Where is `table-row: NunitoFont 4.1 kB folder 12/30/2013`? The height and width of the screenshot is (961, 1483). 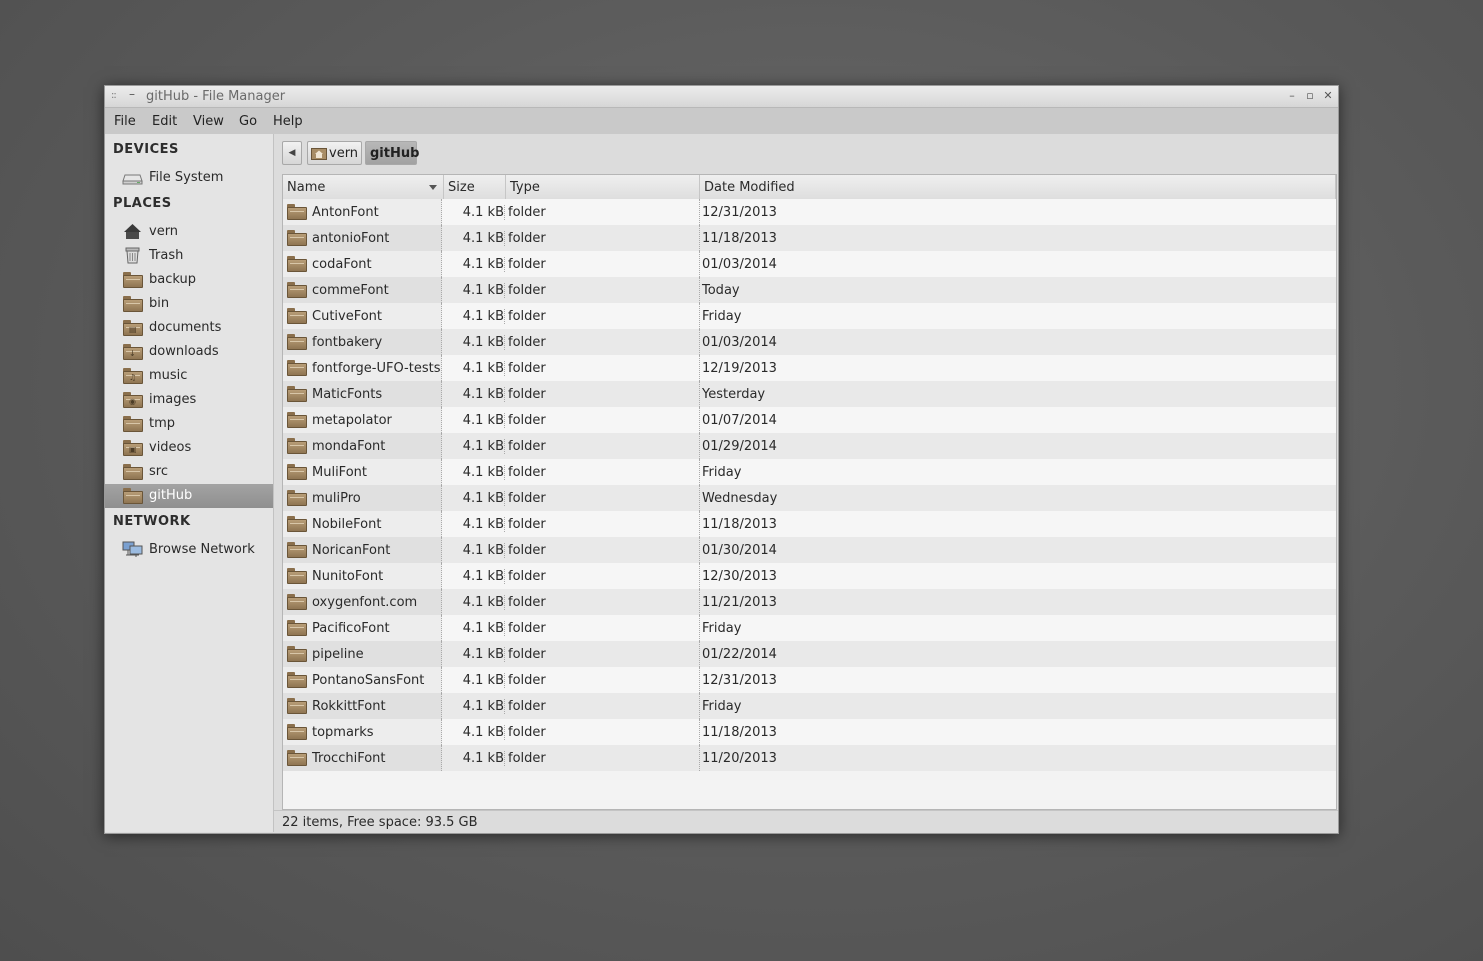 table-row: NunitoFont 4.1 kB folder 12/30/2013 is located at coordinates (809, 576).